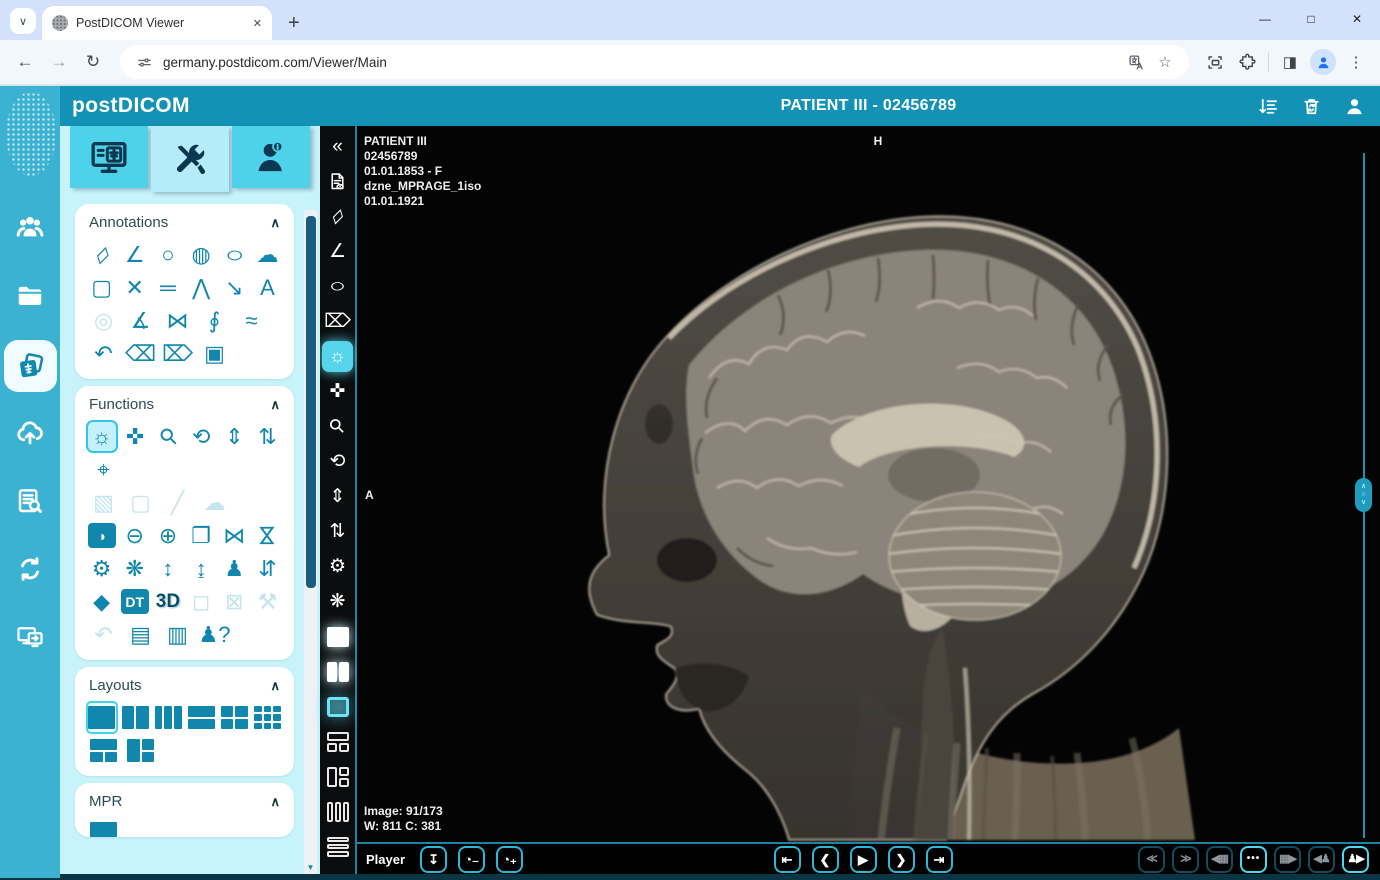 This screenshot has height=880, width=1380. I want to click on ruler-icon: ▱, so click(338, 217).